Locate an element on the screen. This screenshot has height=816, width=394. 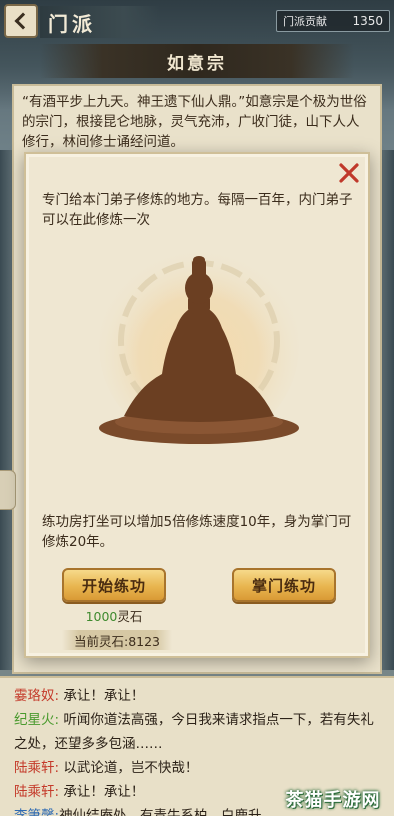
close-icon is located at coordinates (349, 173).